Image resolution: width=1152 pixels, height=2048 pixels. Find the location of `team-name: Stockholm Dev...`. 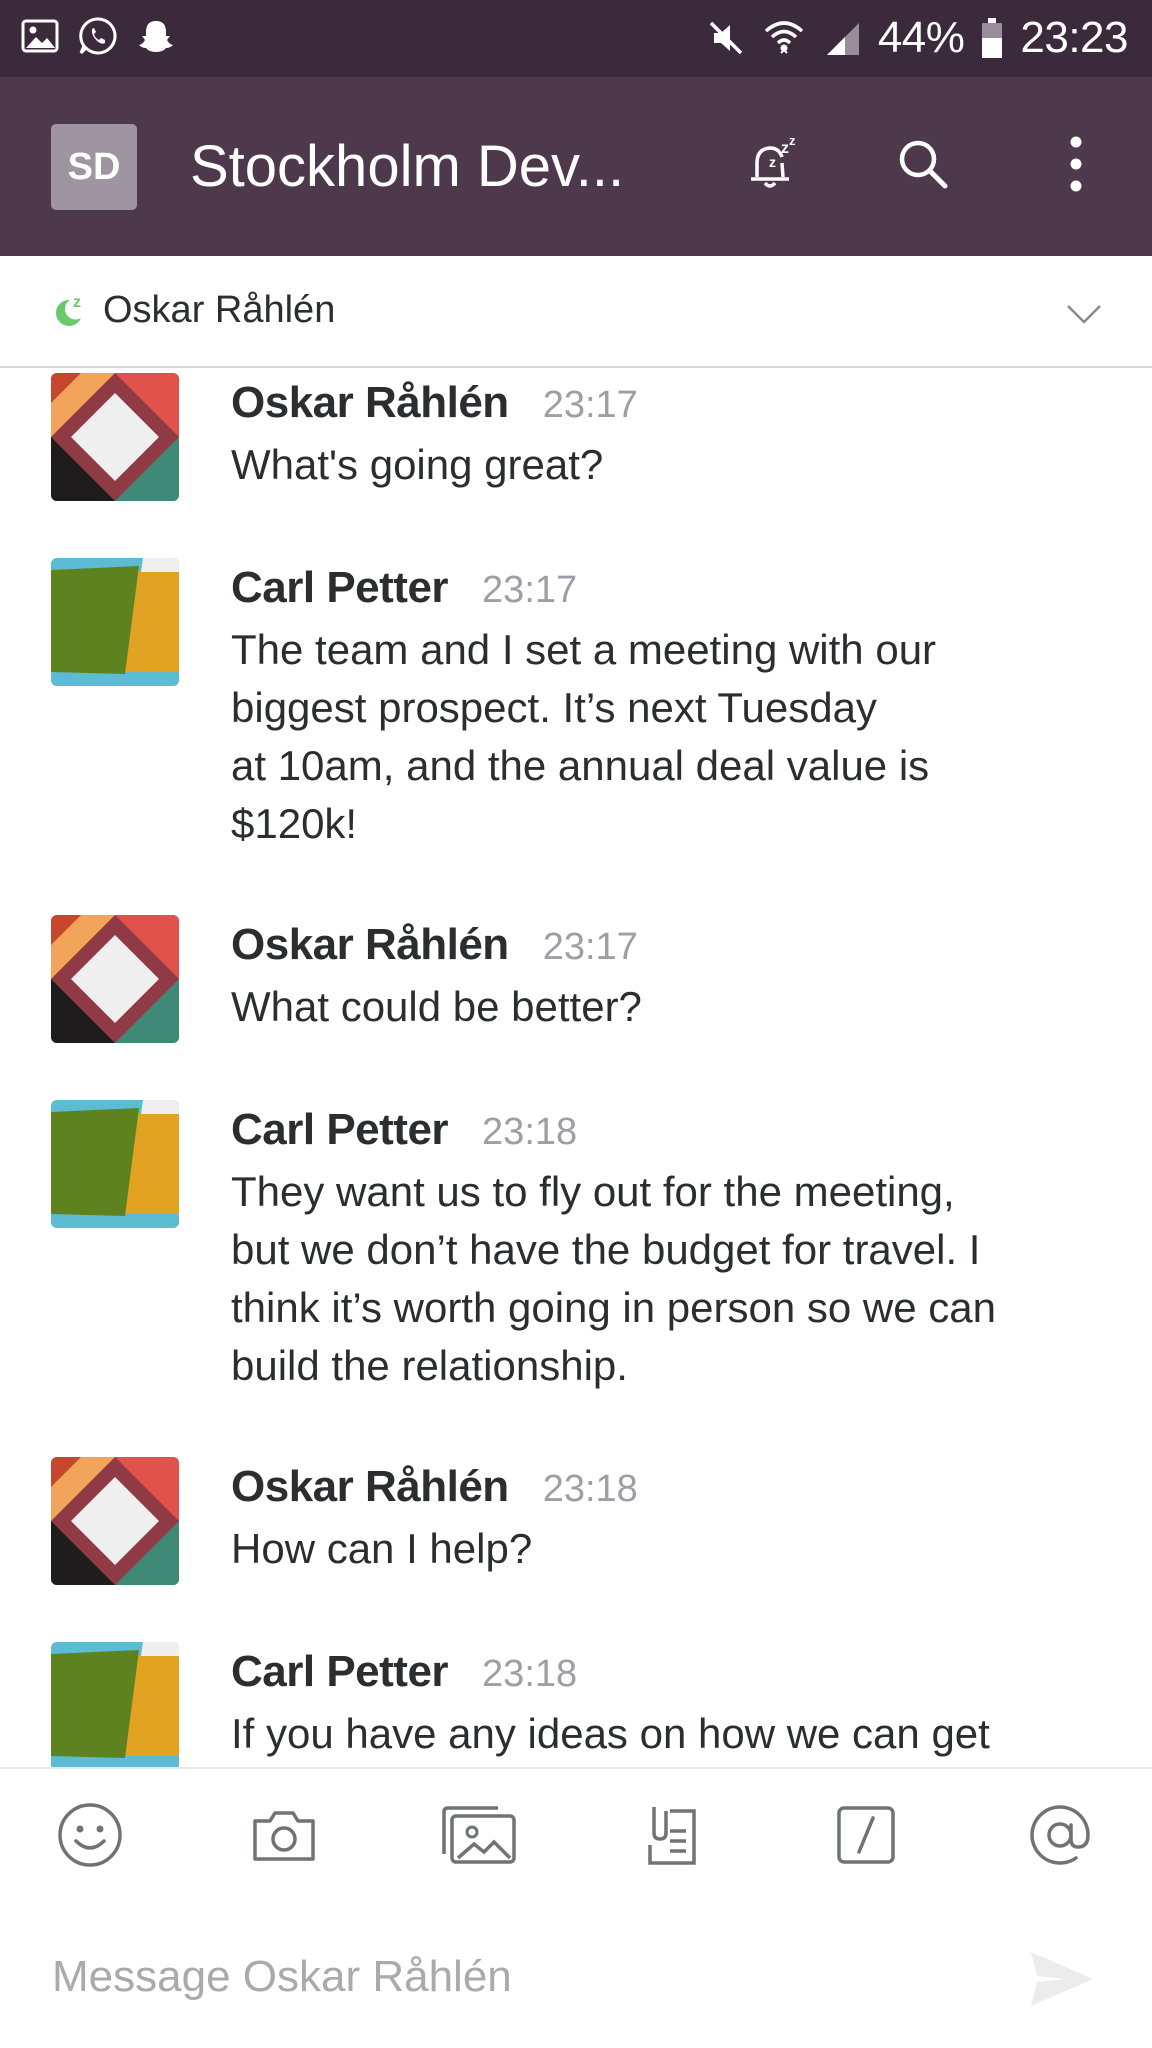

team-name: Stockholm Dev... is located at coordinates (407, 166).